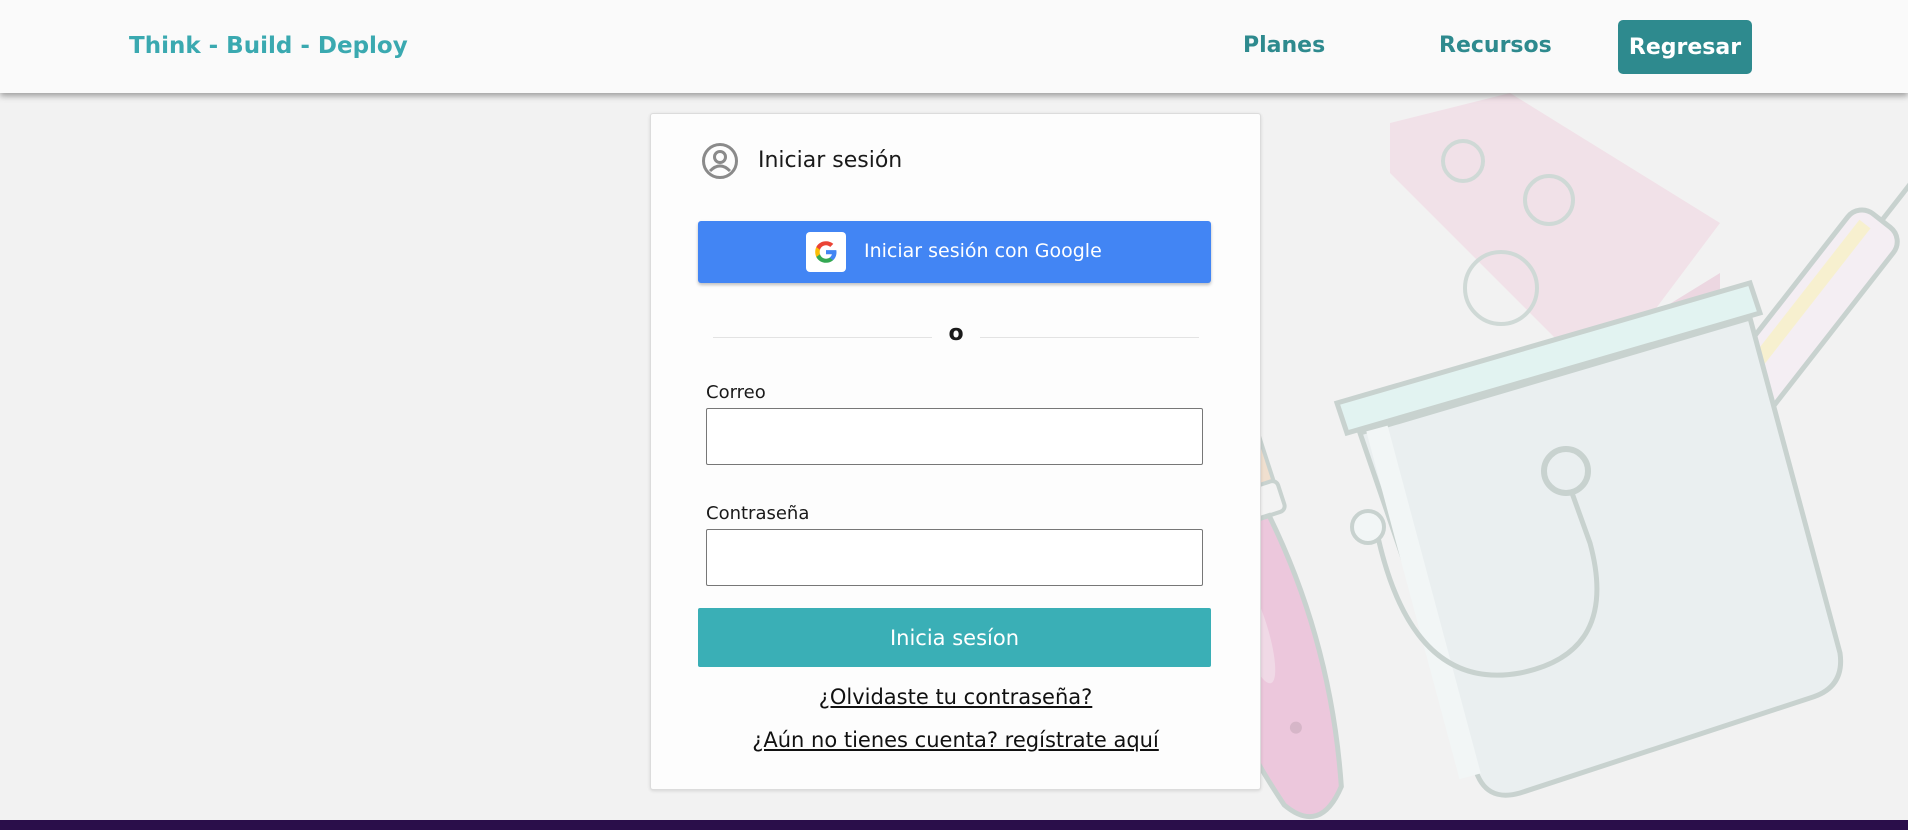  I want to click on register-link: ¿Aún no tienes cuenta? regístrate aquí, so click(955, 740).